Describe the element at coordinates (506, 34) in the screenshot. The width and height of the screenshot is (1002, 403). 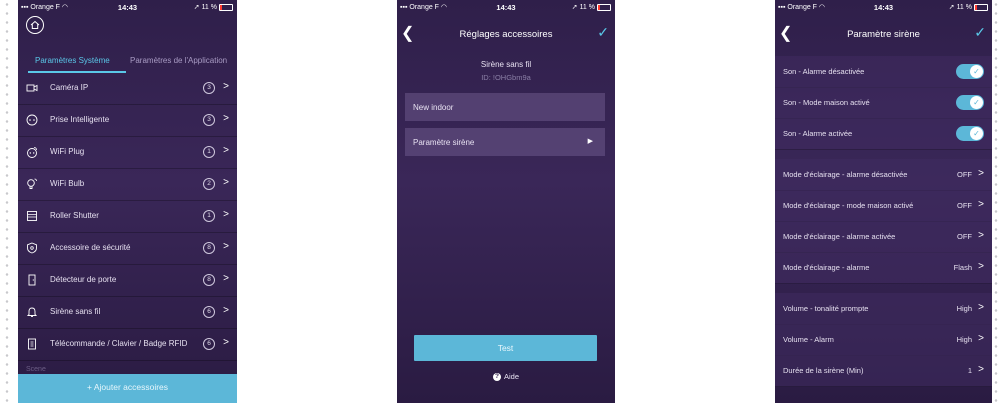
I see `page-title: Réglages accessoires` at that location.